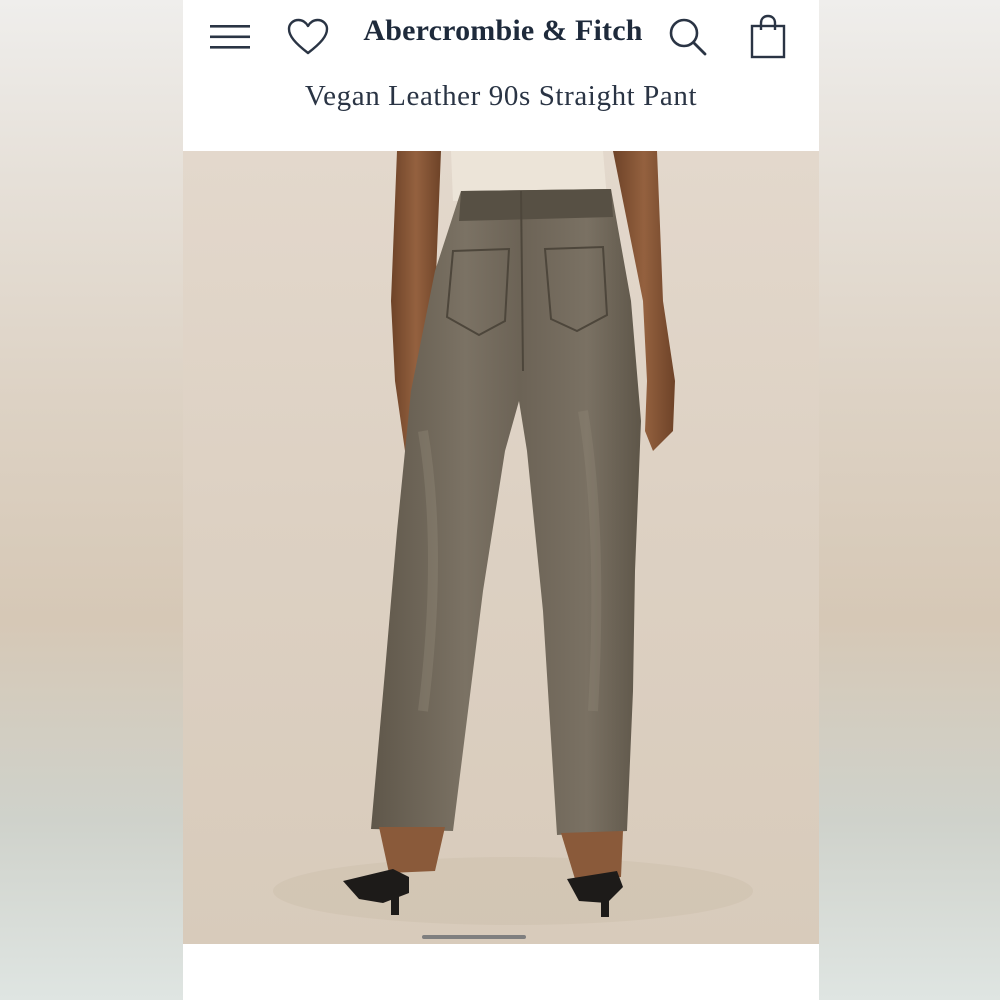 Image resolution: width=1000 pixels, height=1000 pixels. What do you see at coordinates (536, 205) in the screenshot?
I see `waistband` at bounding box center [536, 205].